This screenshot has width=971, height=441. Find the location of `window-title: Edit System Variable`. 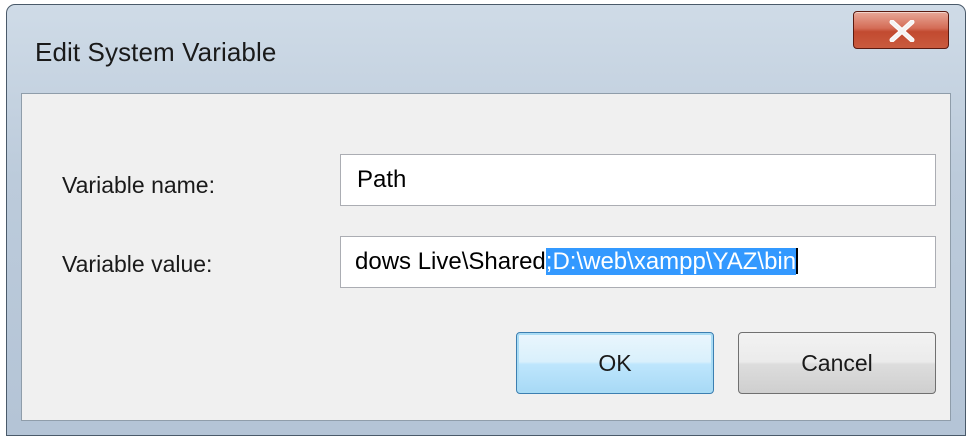

window-title: Edit System Variable is located at coordinates (156, 52).